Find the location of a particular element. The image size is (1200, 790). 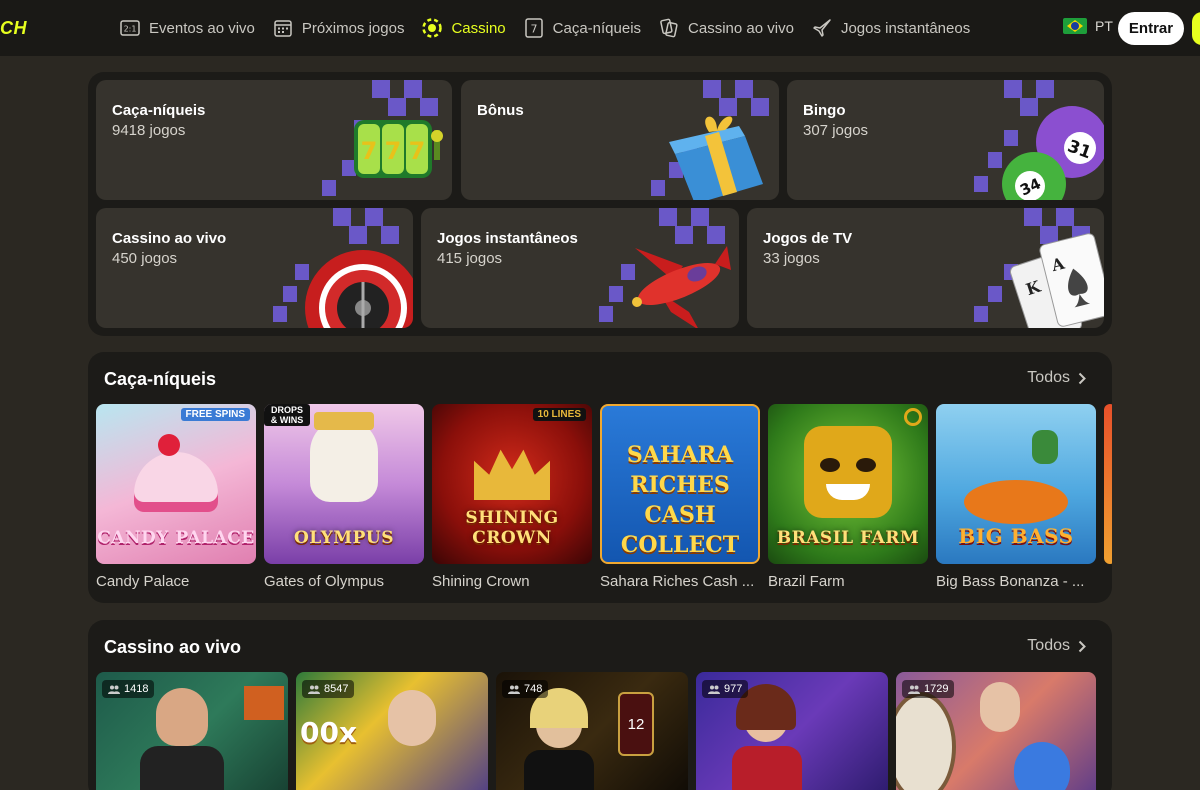

dealer-vest-art is located at coordinates (182, 768).